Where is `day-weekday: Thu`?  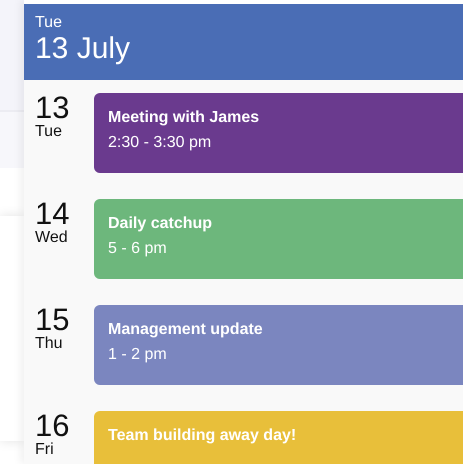
day-weekday: Thu is located at coordinates (49, 344).